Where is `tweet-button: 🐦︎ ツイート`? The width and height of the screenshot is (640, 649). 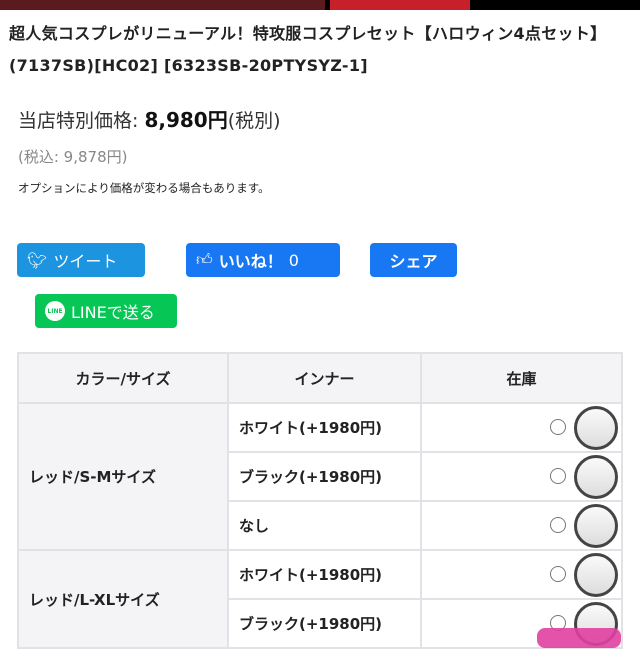 tweet-button: 🐦︎ ツイート is located at coordinates (81, 260).